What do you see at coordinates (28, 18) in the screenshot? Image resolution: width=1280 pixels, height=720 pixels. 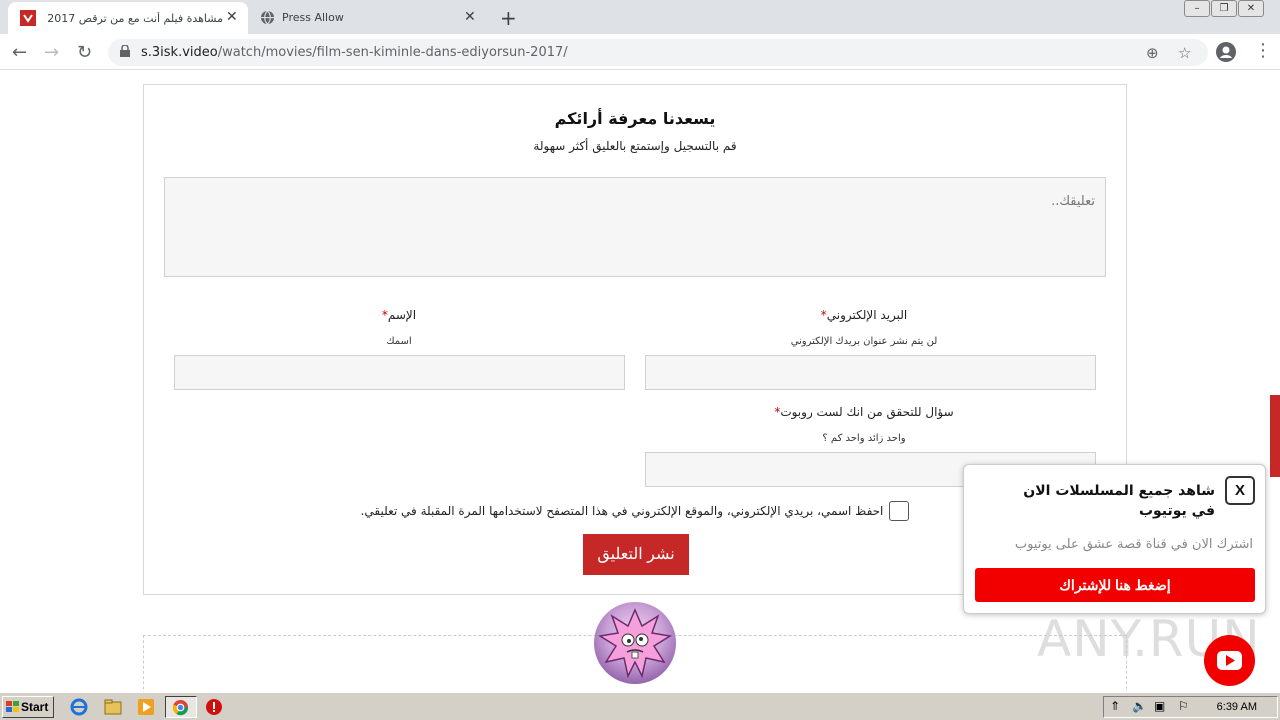 I see `site-favicon-icon` at bounding box center [28, 18].